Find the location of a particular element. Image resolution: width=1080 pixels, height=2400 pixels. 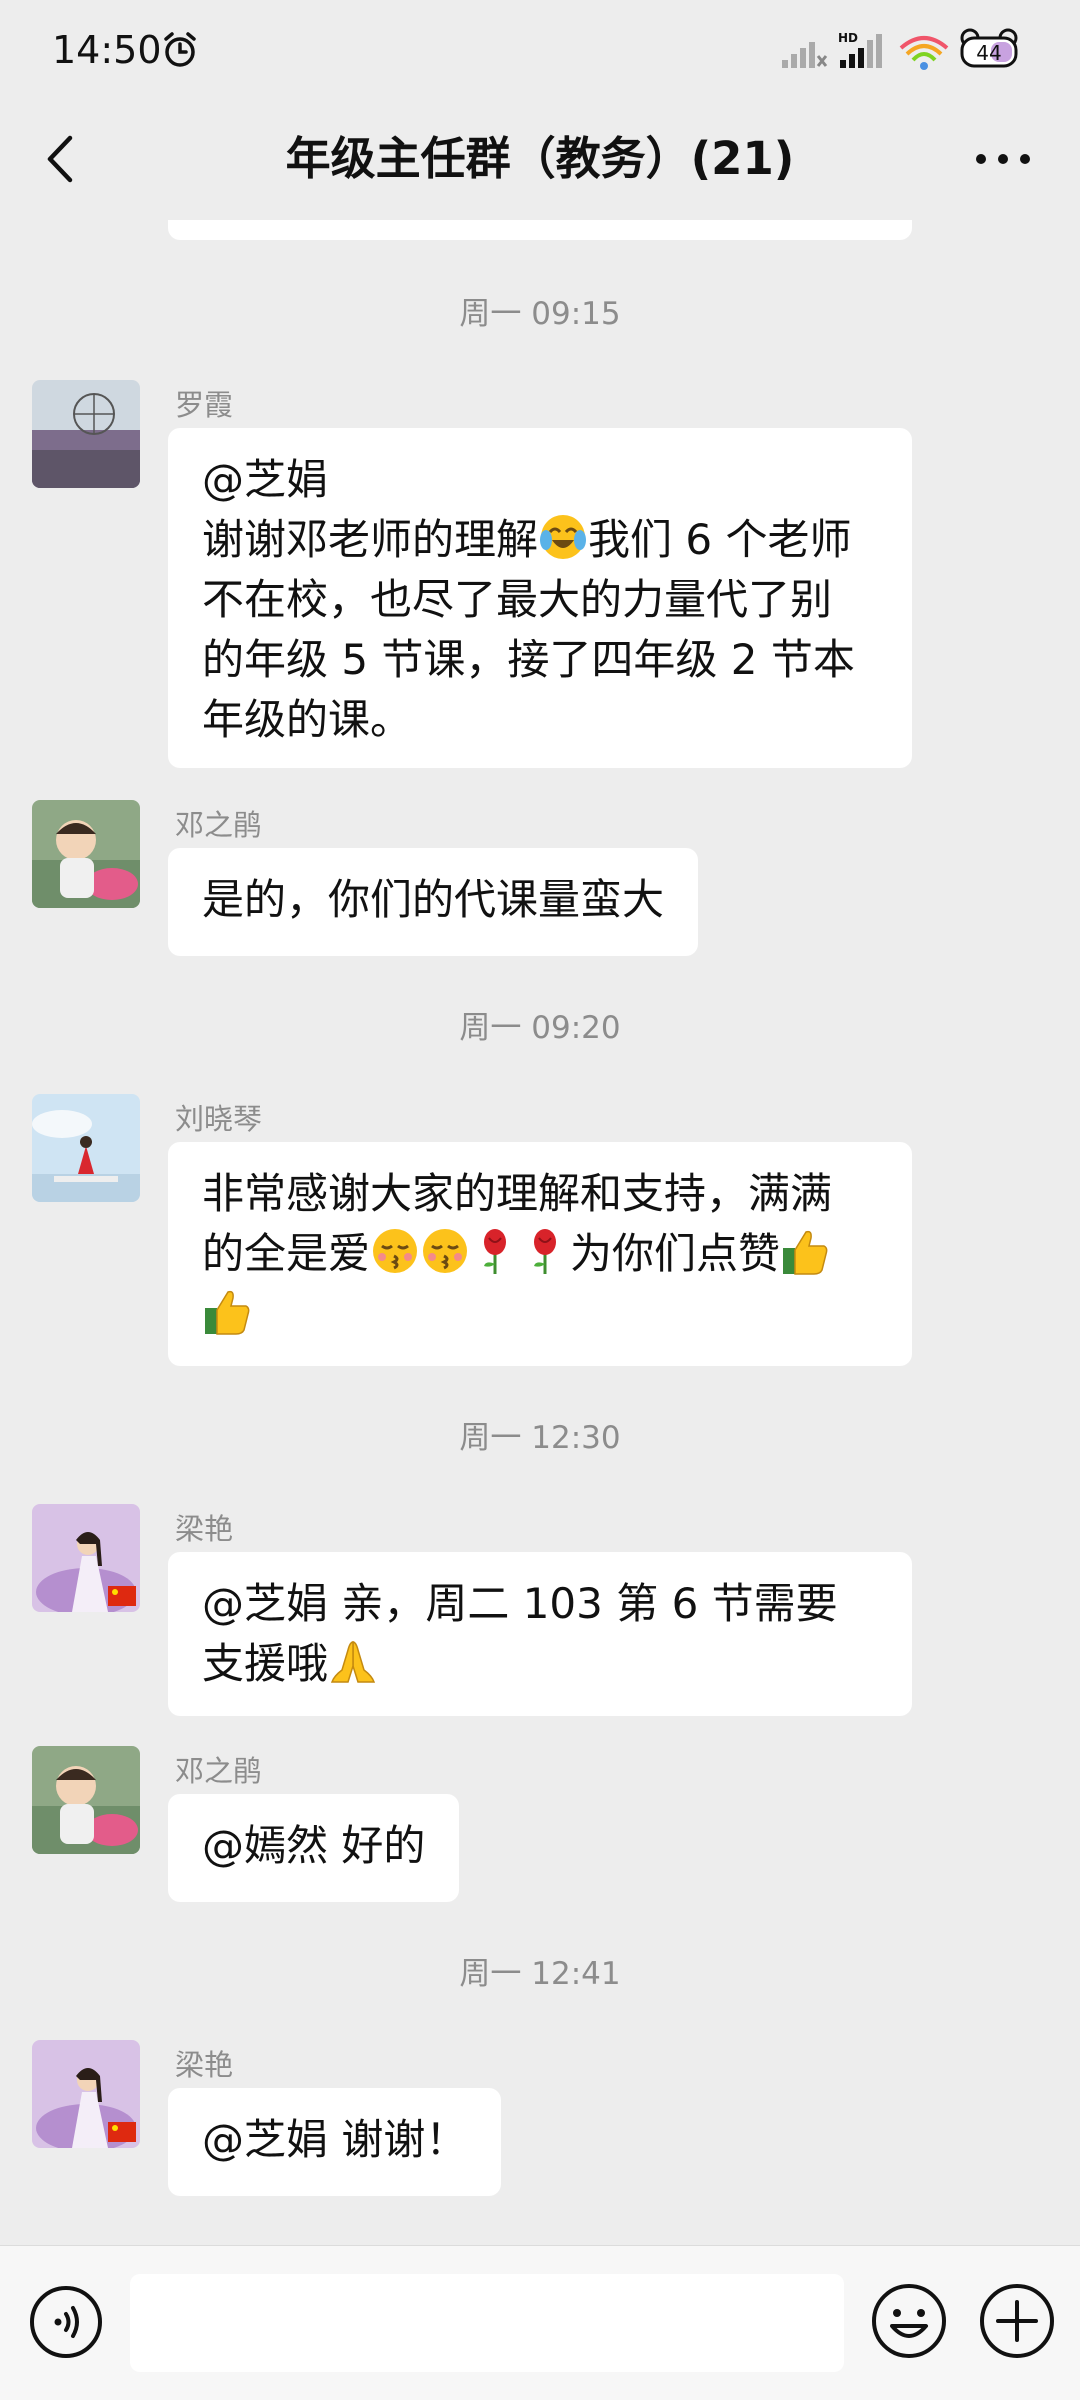

message-bubble: @芝娟 亲，周二 103 第 6 节需要 支援哦 is located at coordinates (540, 1634).